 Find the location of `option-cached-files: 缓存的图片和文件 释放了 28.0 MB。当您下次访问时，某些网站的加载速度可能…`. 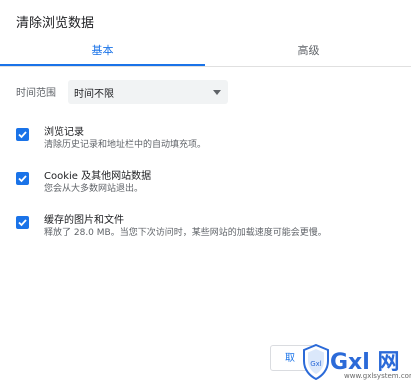

option-cached-files: 缓存的图片和文件 释放了 28.0 MB。当您下次访问时，某些网站的加载速度可能… is located at coordinates (206, 225).